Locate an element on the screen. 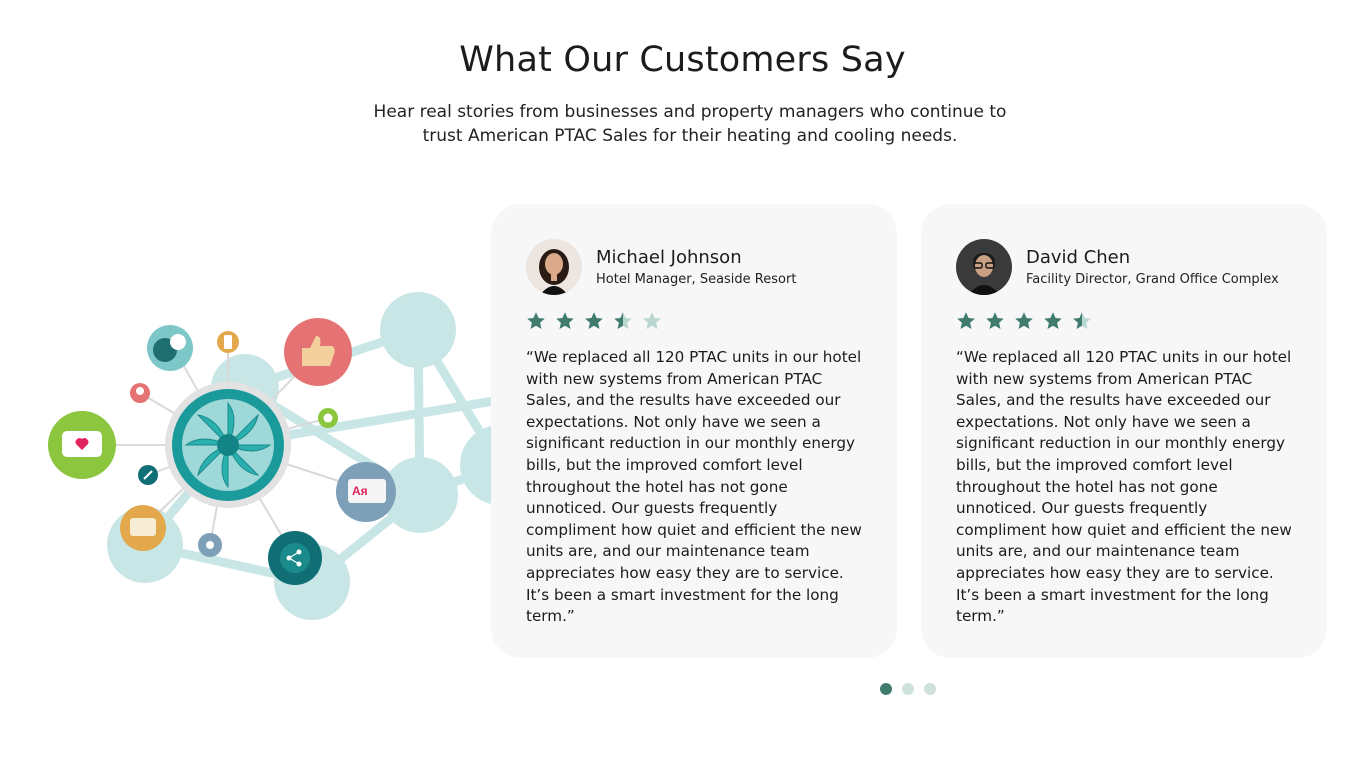  person-name: Michael Johnson is located at coordinates (669, 257).